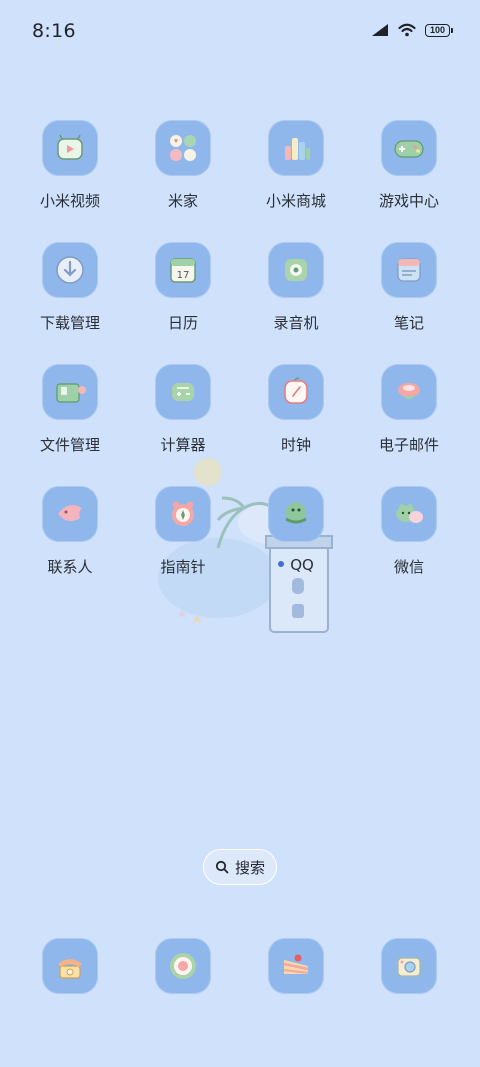 Image resolution: width=480 pixels, height=1067 pixels. Describe the element at coordinates (295, 201) in the screenshot. I see `app-label: 小米商城` at that location.